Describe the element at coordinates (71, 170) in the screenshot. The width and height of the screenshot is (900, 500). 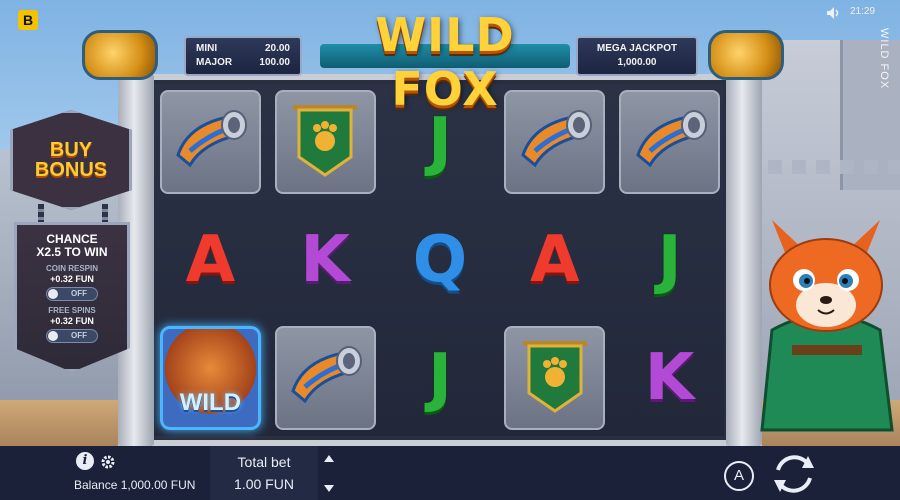
I see `buy-bonus-line2: BONUS` at that location.